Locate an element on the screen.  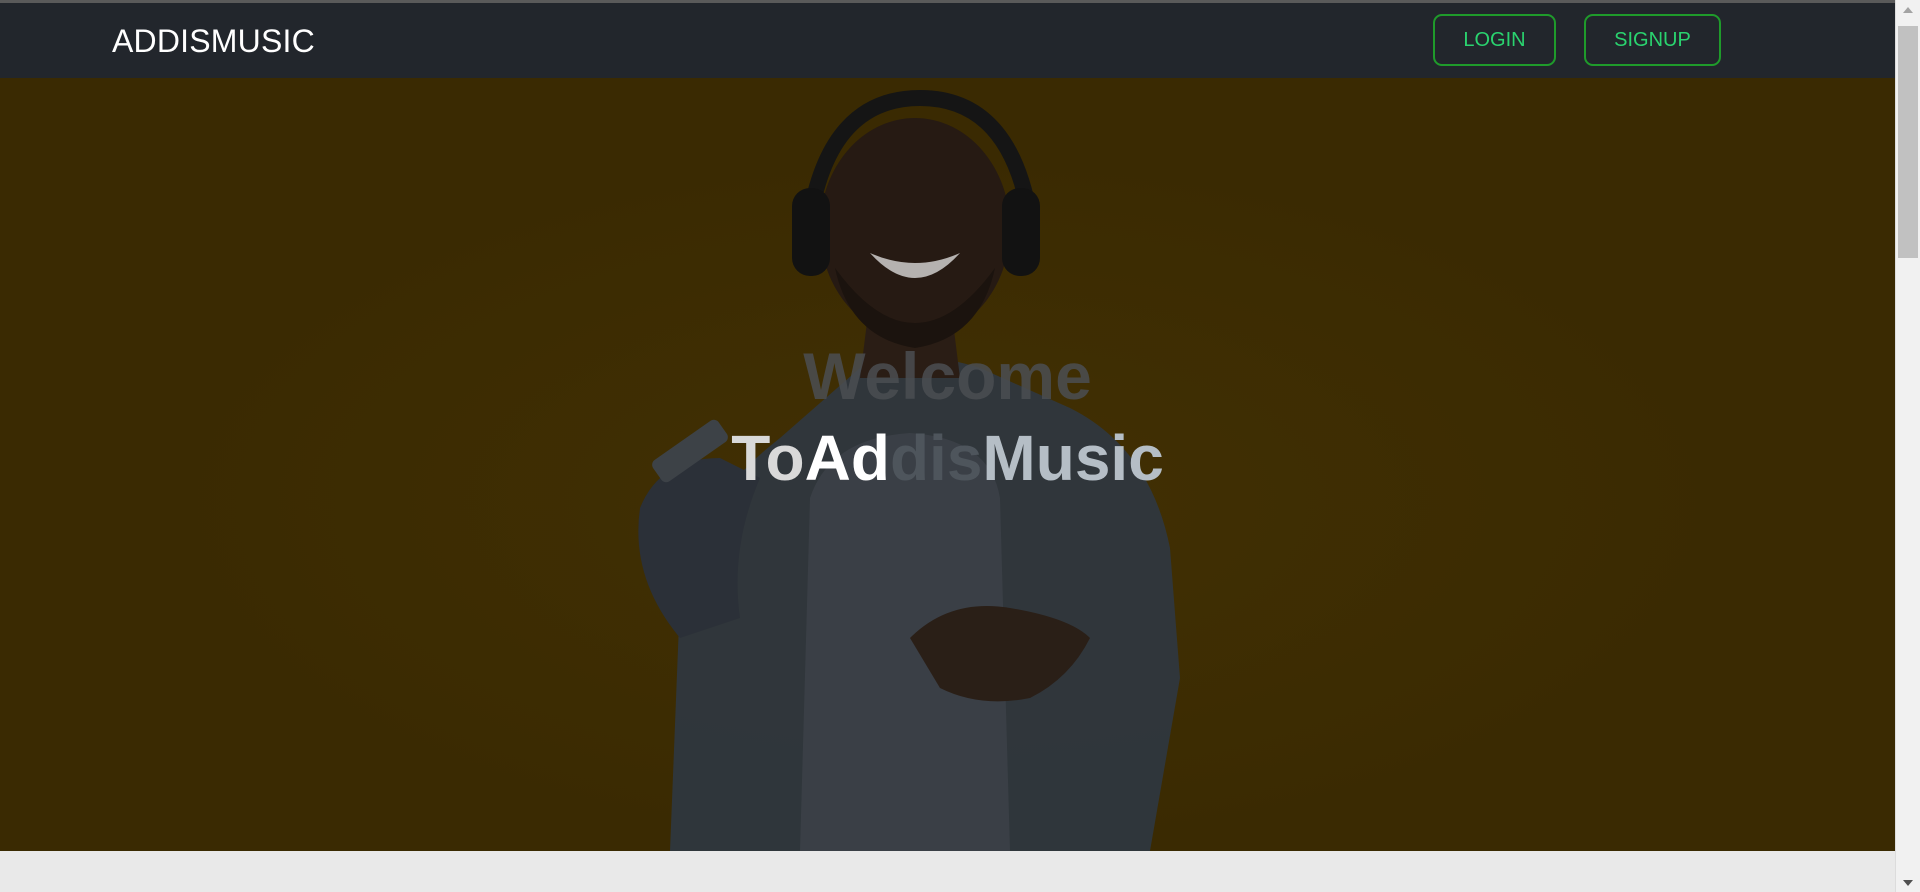
navbar: ADDISMUSIC LOGIN SIGNUP is located at coordinates (947, 40).